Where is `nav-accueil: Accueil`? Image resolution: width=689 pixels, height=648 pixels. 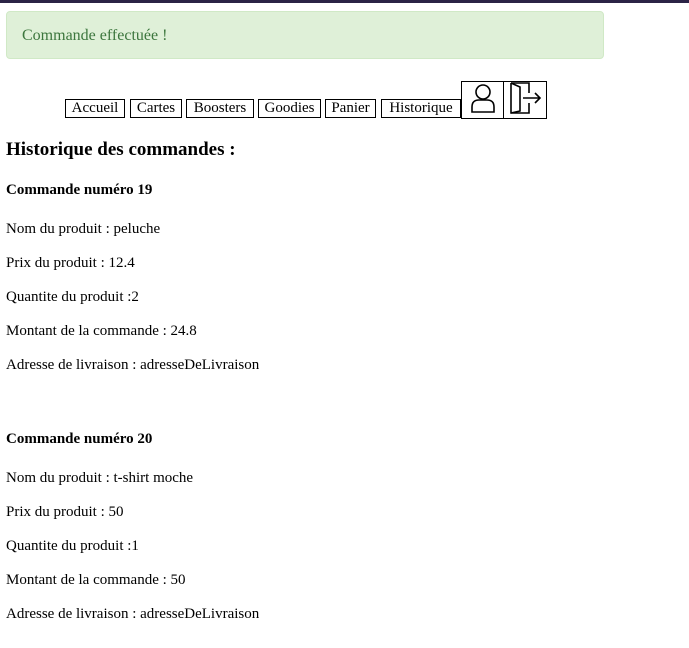 nav-accueil: Accueil is located at coordinates (95, 108).